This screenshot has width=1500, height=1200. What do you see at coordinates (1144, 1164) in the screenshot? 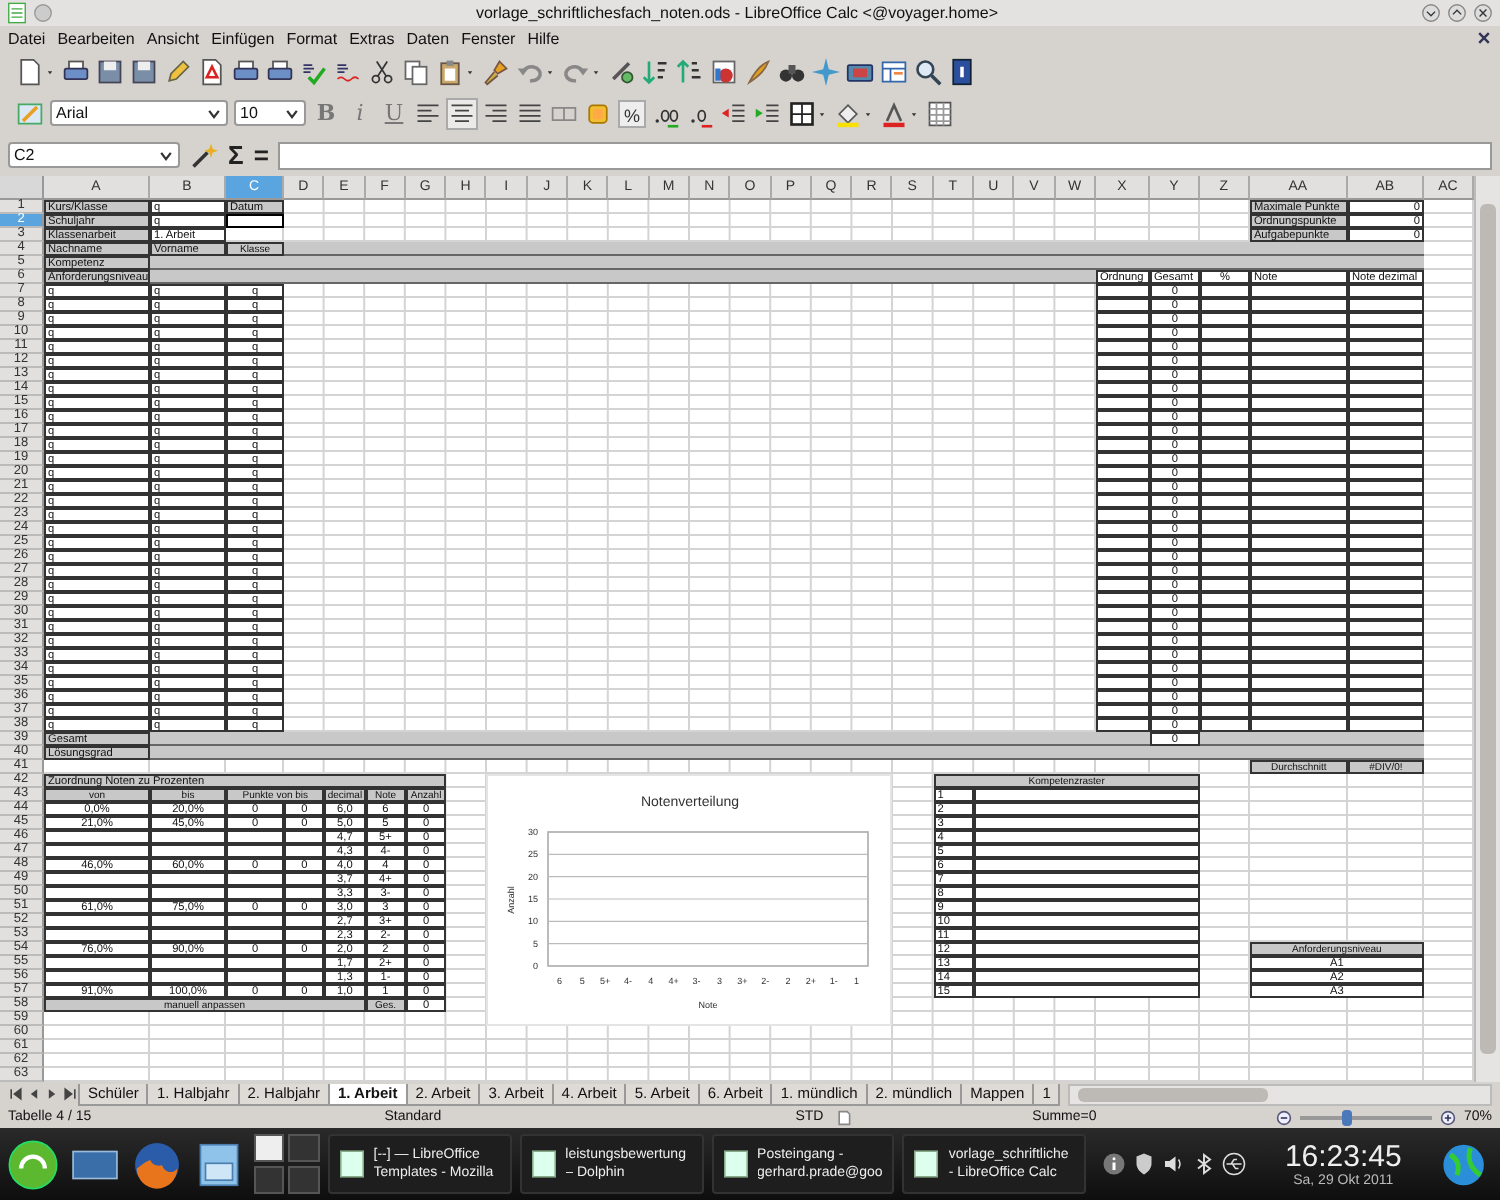
I see `shield-icon` at bounding box center [1144, 1164].